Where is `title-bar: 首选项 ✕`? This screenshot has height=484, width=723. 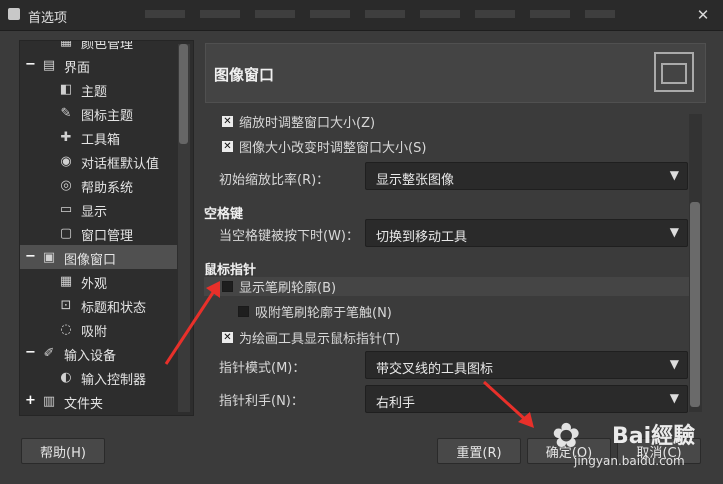
title-bar: 首选项 ✕ is located at coordinates (361, 15).